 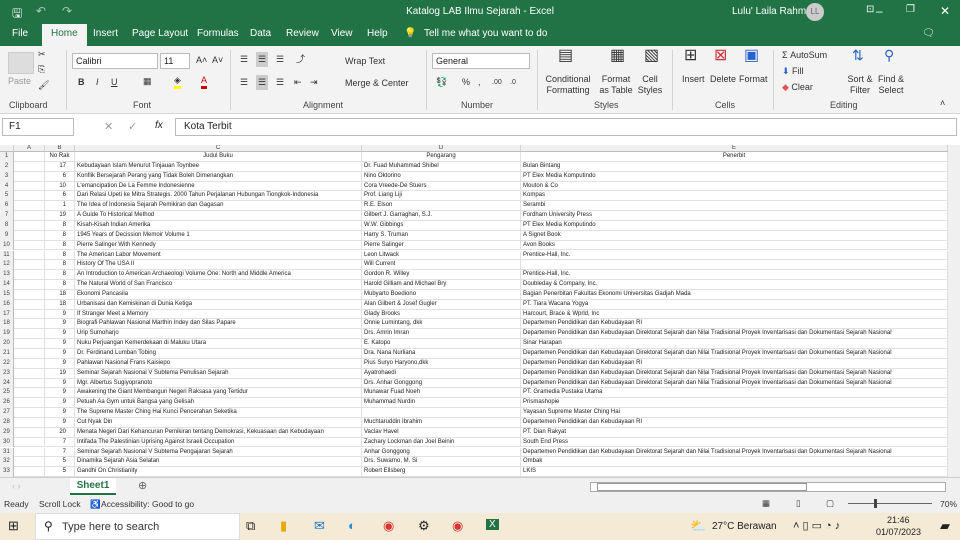 I want to click on row-header: 23, so click(x=7, y=373).